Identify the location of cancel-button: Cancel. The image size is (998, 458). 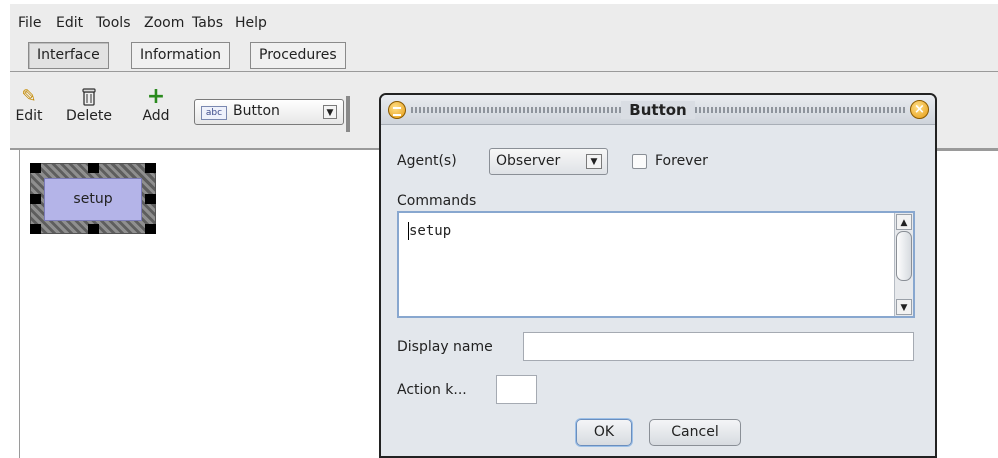
(695, 432).